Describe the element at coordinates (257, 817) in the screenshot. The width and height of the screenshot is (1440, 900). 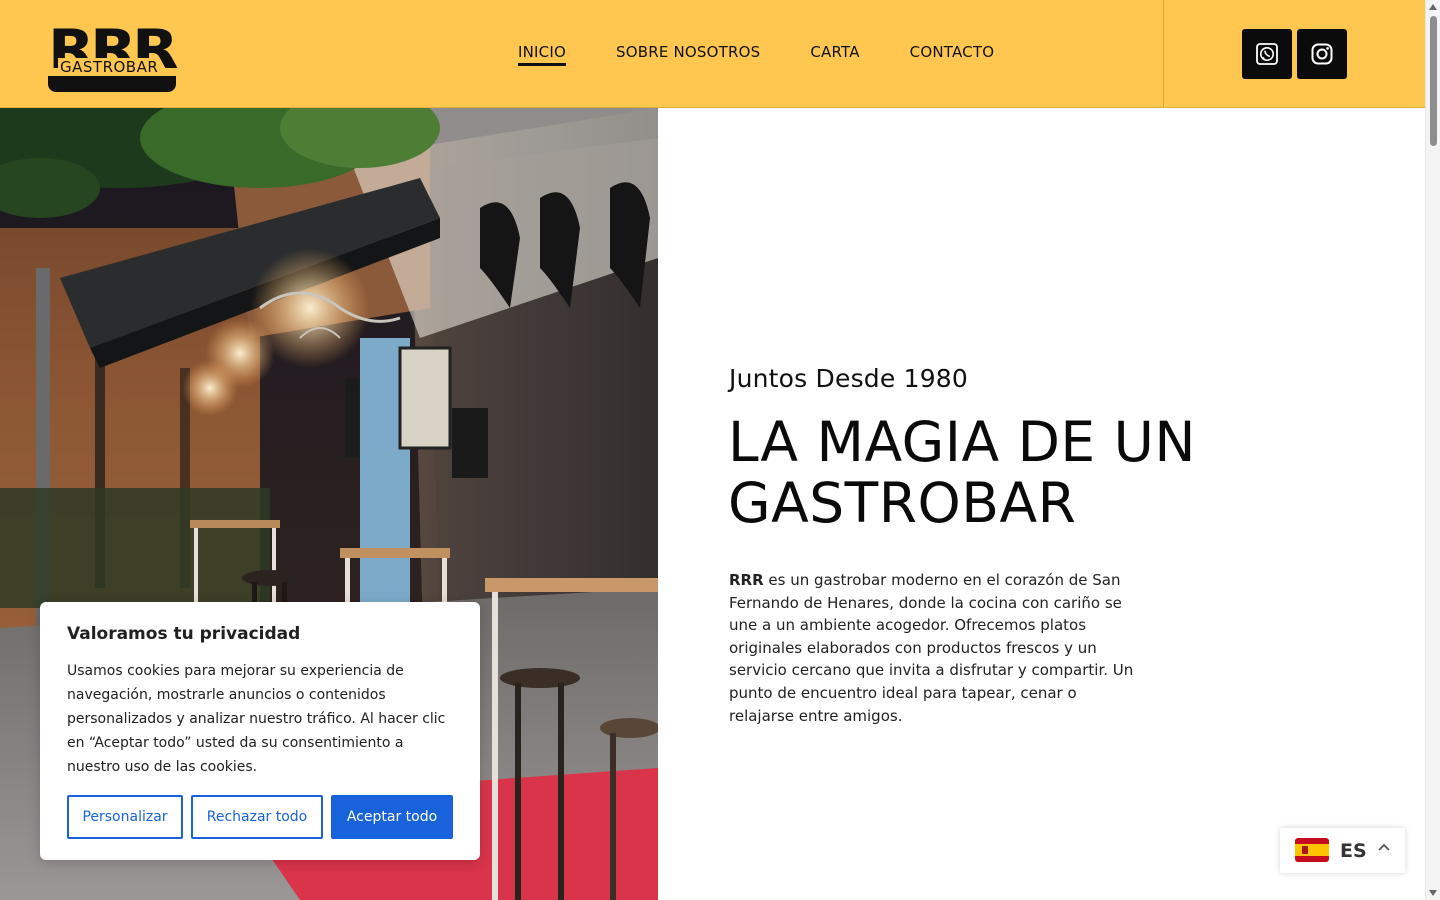
I see `reject-all-button: Rechazar todo` at that location.